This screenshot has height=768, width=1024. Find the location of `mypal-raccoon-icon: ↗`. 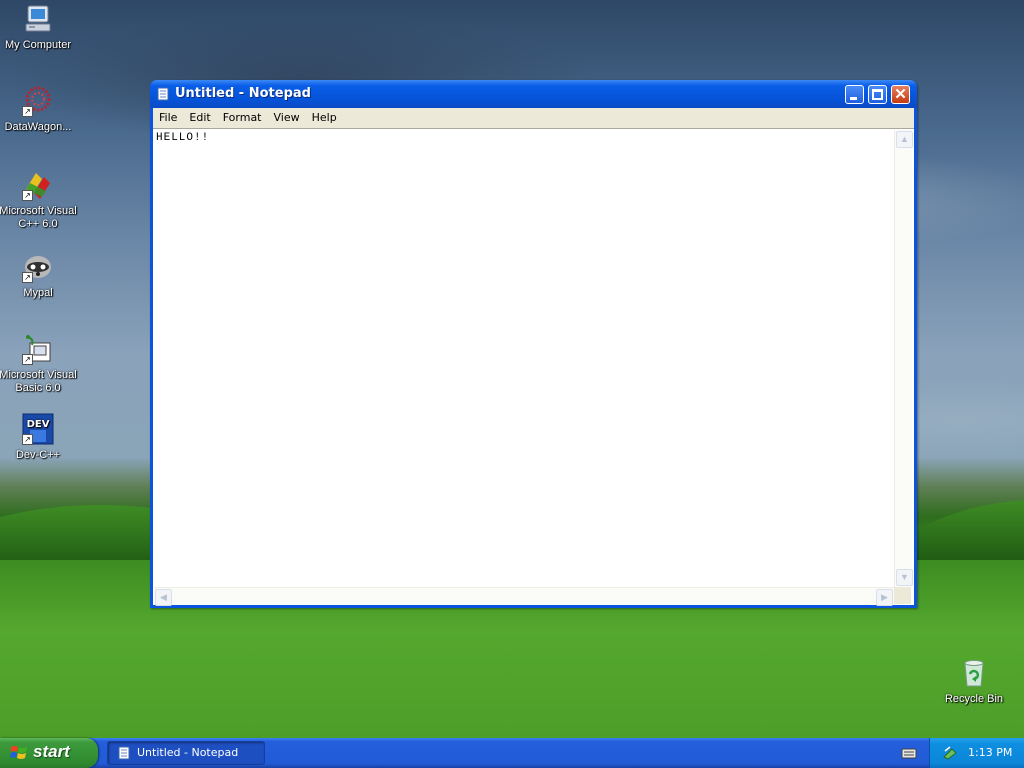

mypal-raccoon-icon: ↗ is located at coordinates (38, 267).